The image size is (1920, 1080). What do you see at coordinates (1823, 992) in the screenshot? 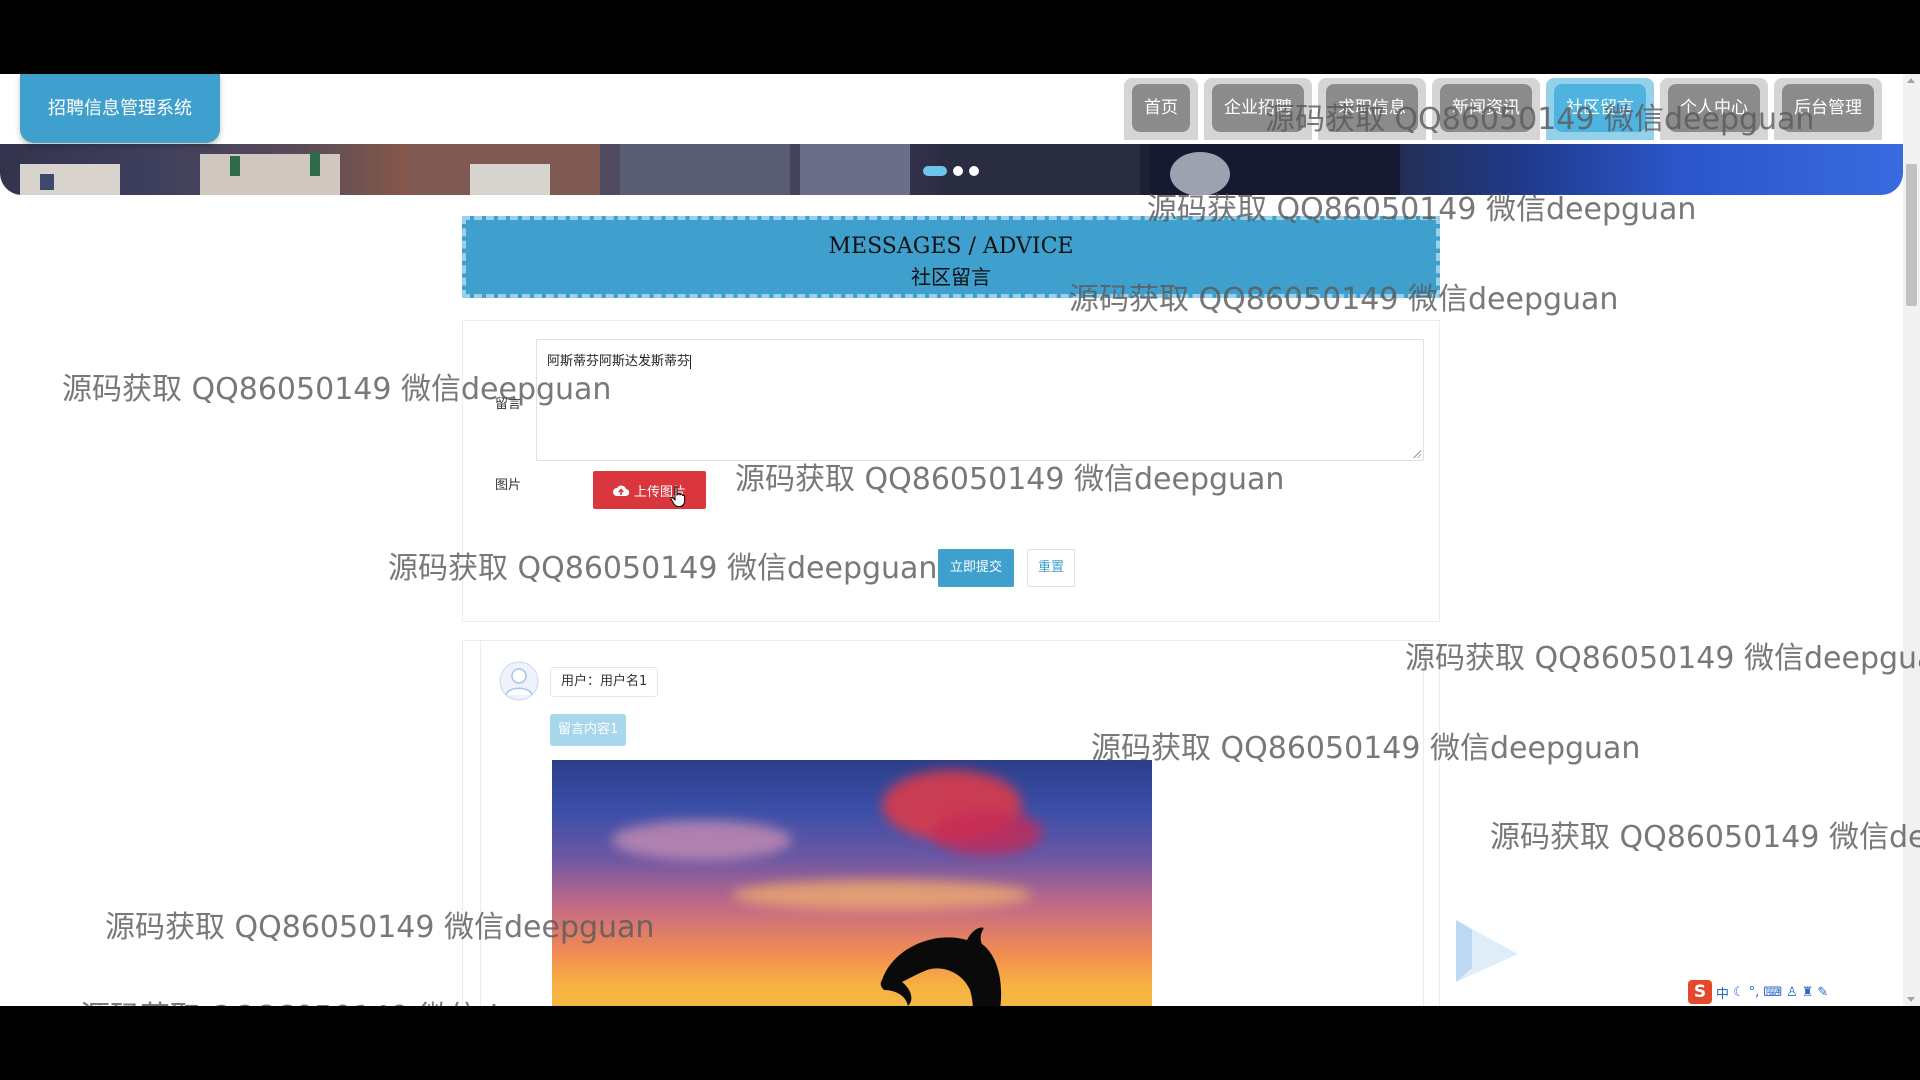
I see `wrench-icon: ✎` at bounding box center [1823, 992].